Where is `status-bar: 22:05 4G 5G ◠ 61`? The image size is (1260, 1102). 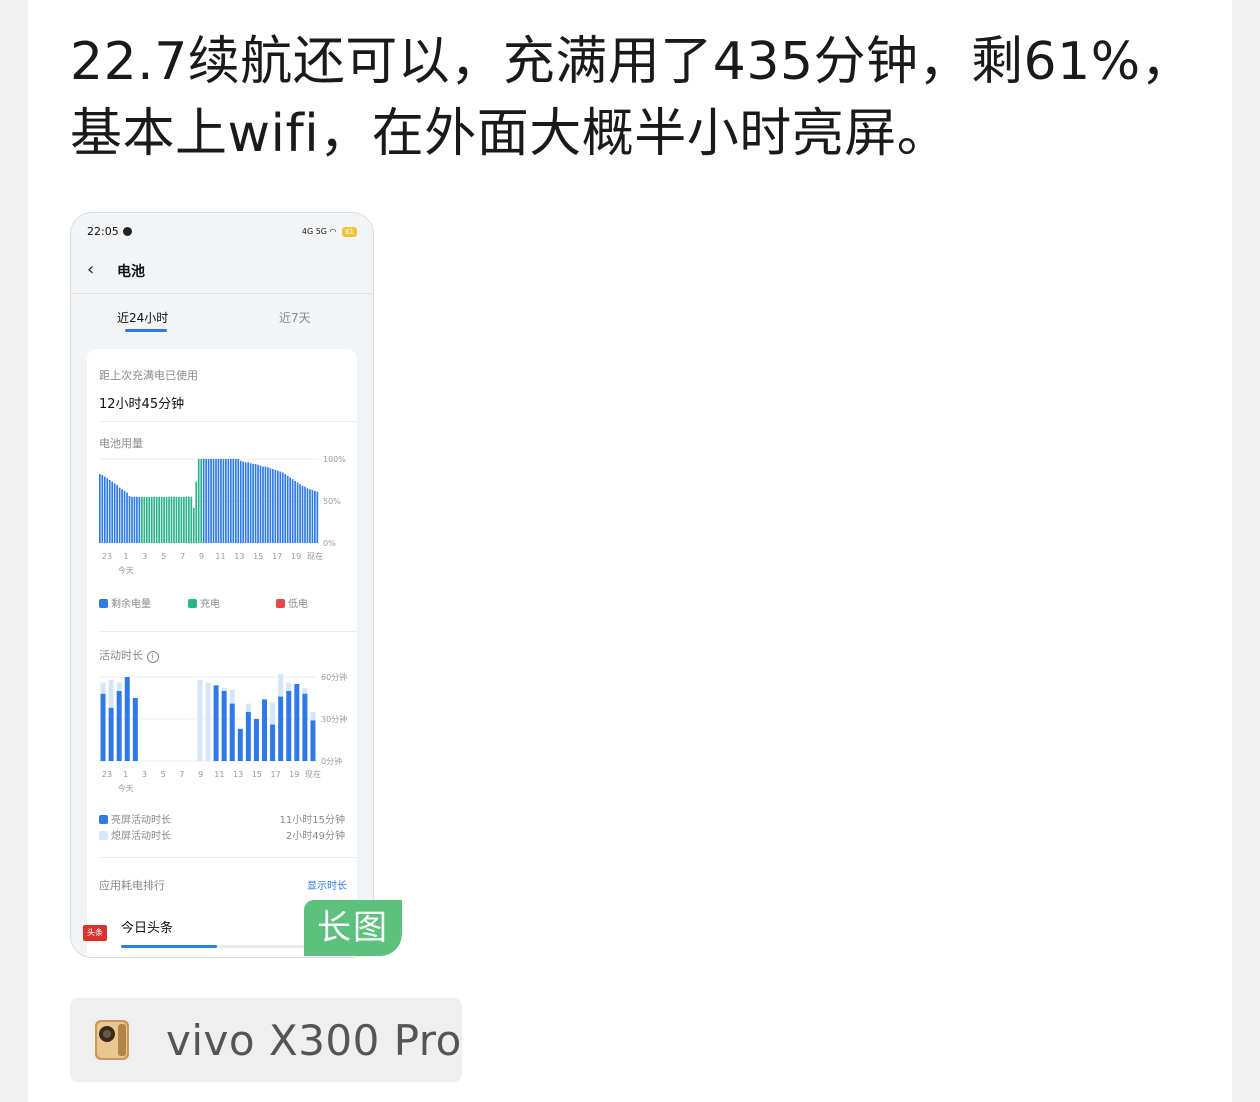
status-bar: 22:05 4G 5G ◠ 61 is located at coordinates (222, 233).